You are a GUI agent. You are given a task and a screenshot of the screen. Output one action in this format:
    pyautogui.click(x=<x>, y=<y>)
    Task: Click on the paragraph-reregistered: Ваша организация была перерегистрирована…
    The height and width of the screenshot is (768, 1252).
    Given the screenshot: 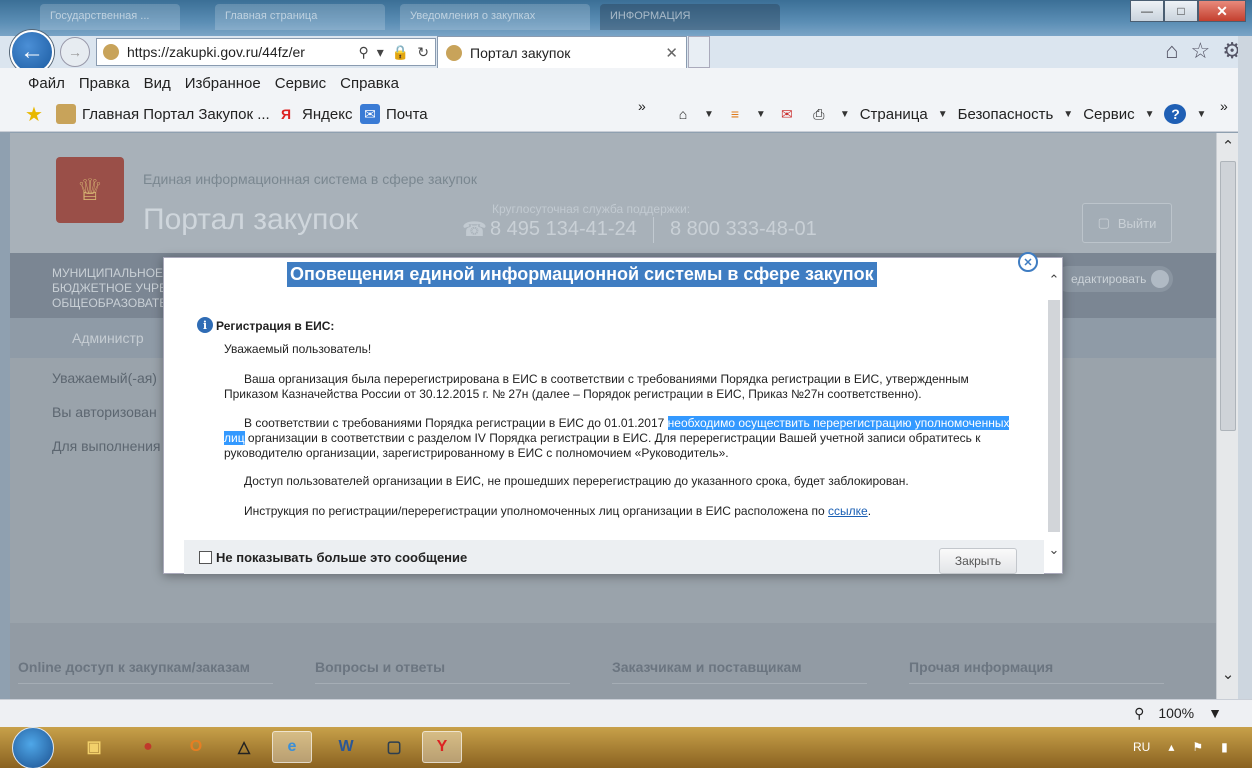 What is the action you would take?
    pyautogui.click(x=596, y=386)
    